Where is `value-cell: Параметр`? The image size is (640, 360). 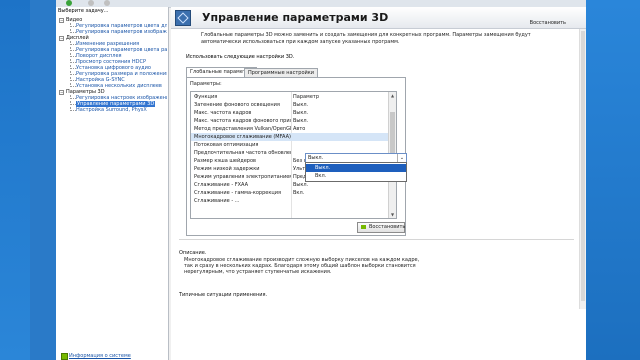
value-cell: Параметр is located at coordinates (306, 97).